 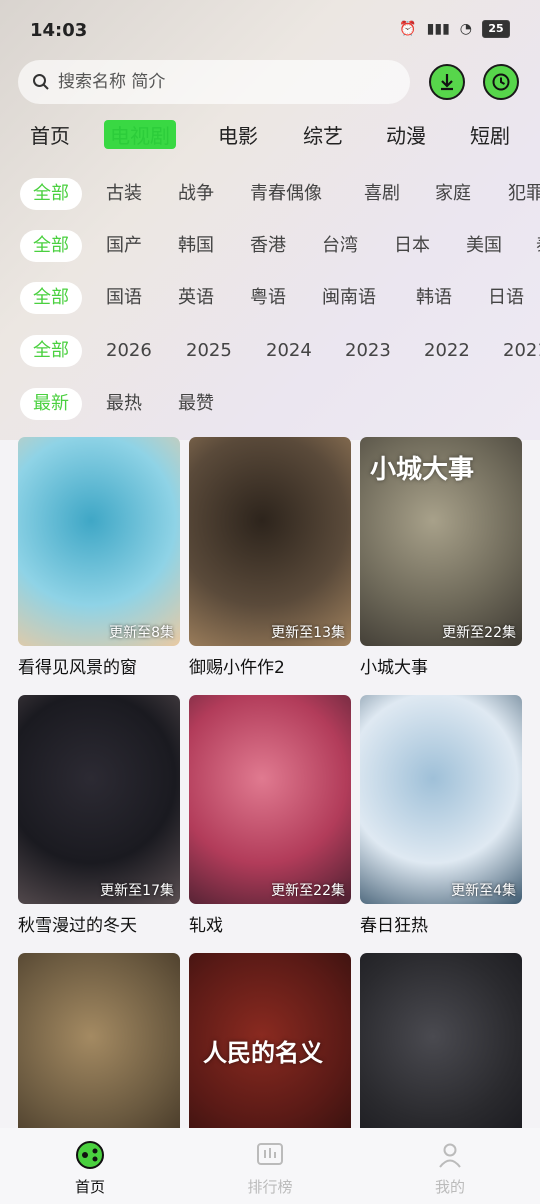 What do you see at coordinates (382, 194) in the screenshot?
I see `genre-chip: 喜剧` at bounding box center [382, 194].